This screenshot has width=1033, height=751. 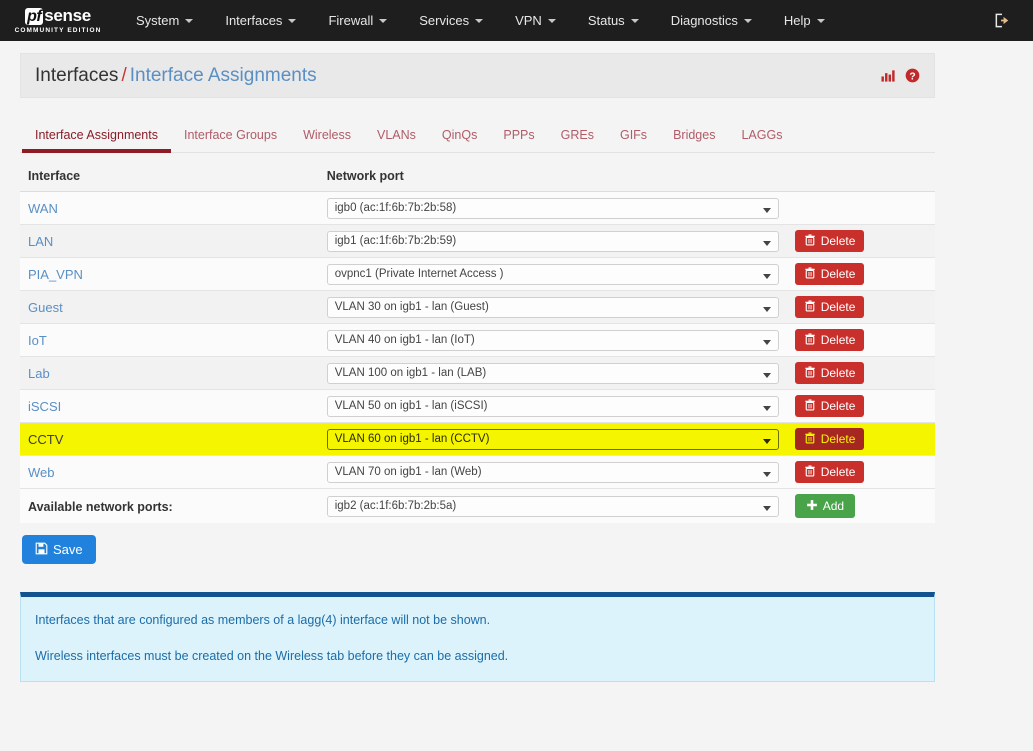 I want to click on nav-item-help: Help, so click(x=804, y=20).